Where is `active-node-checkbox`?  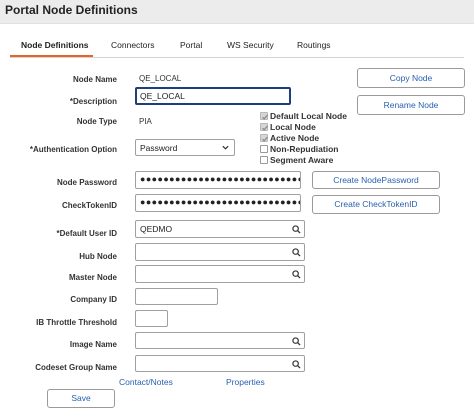 active-node-checkbox is located at coordinates (264, 138).